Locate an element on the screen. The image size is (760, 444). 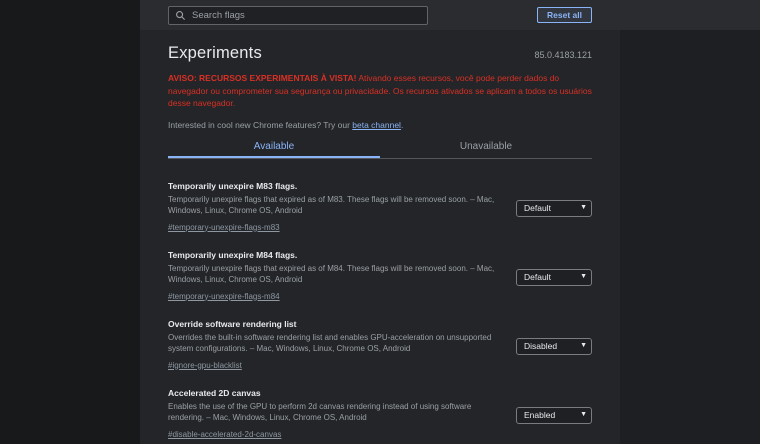
flag-select: Enabled is located at coordinates (554, 415).